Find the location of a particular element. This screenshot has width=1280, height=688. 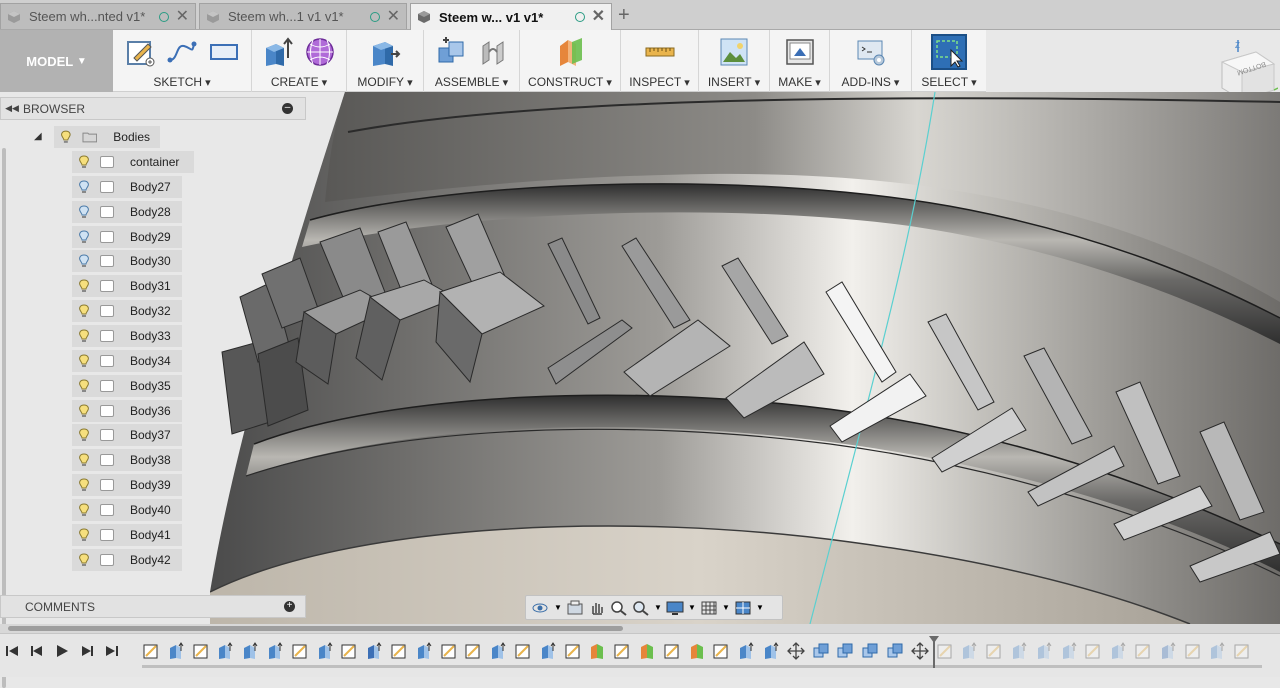

form-sphere-icon is located at coordinates (320, 52).